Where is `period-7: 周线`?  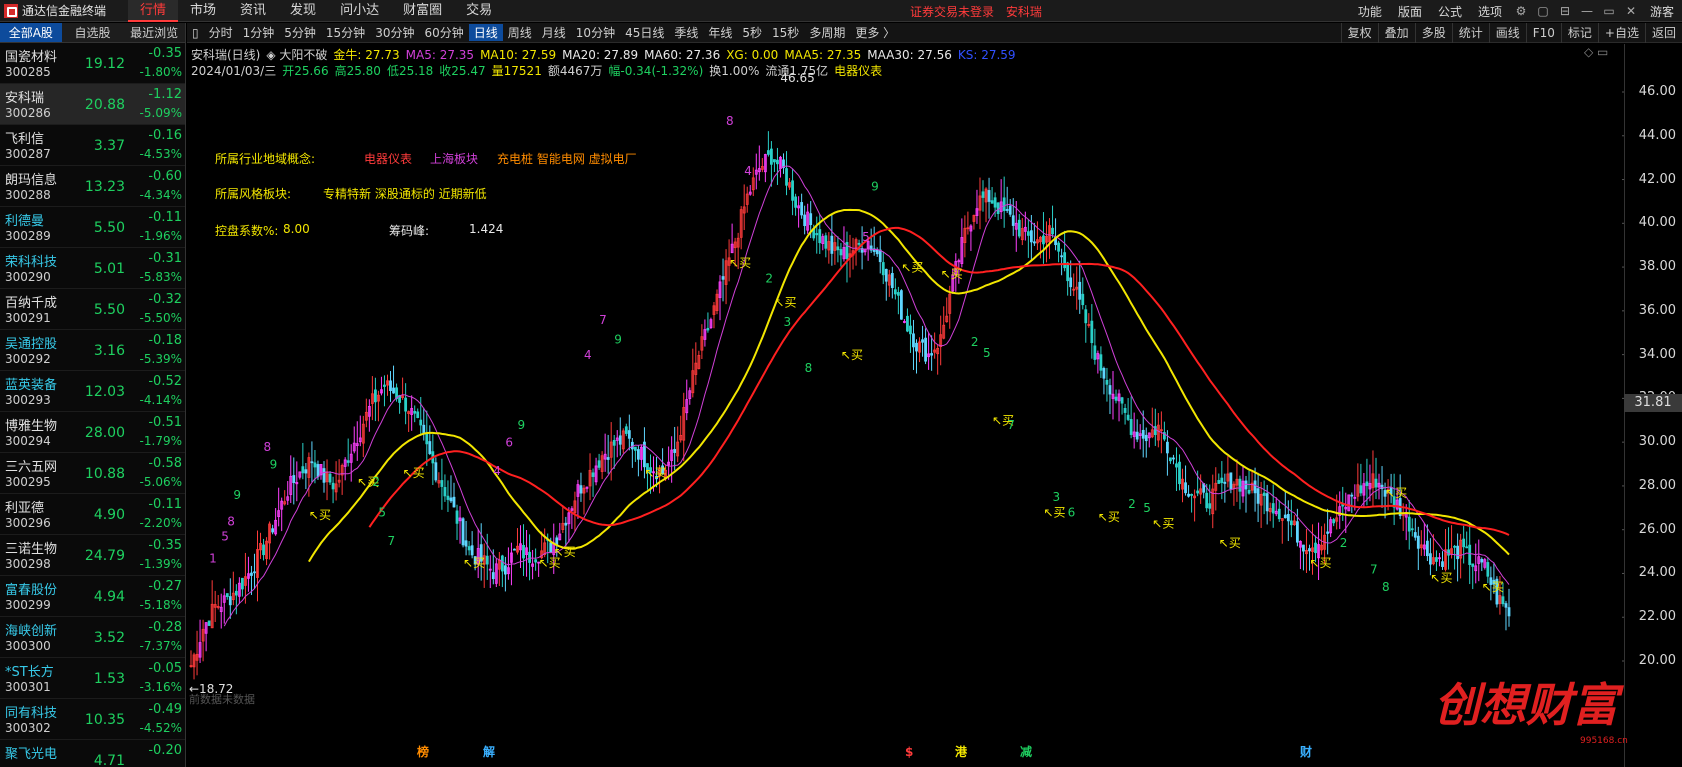 period-7: 周线 is located at coordinates (520, 32).